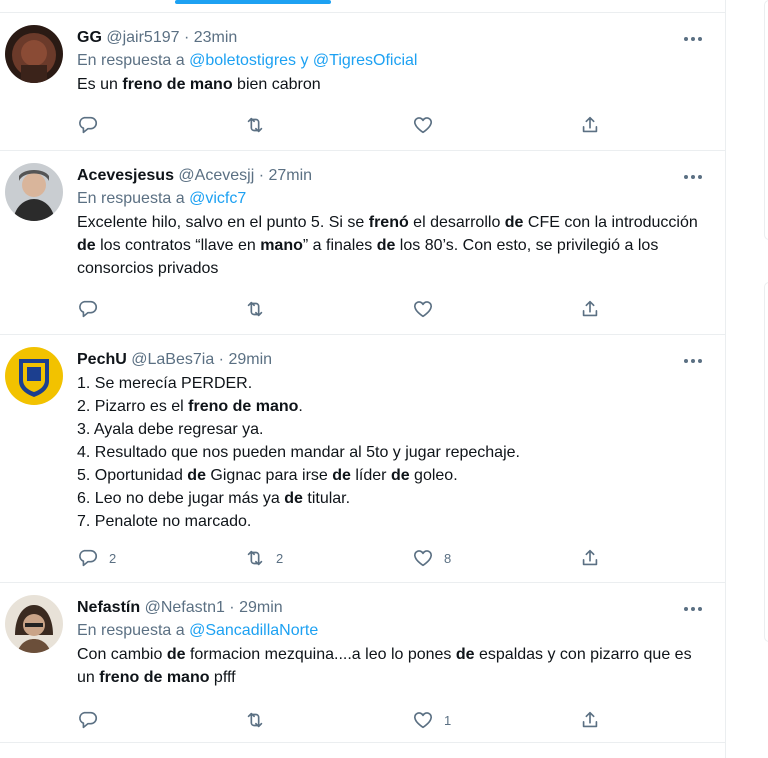 The image size is (768, 758). I want to click on retweet-count: 2, so click(280, 558).